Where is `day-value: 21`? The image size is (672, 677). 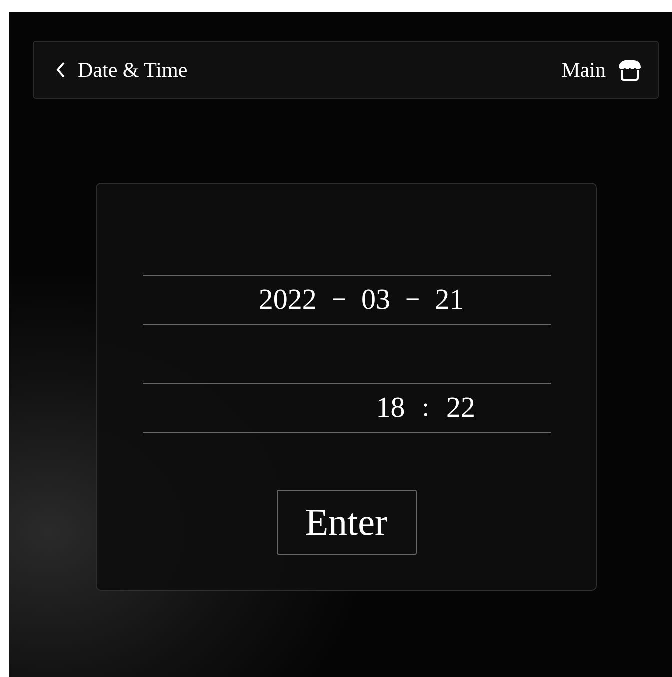 day-value: 21 is located at coordinates (449, 300).